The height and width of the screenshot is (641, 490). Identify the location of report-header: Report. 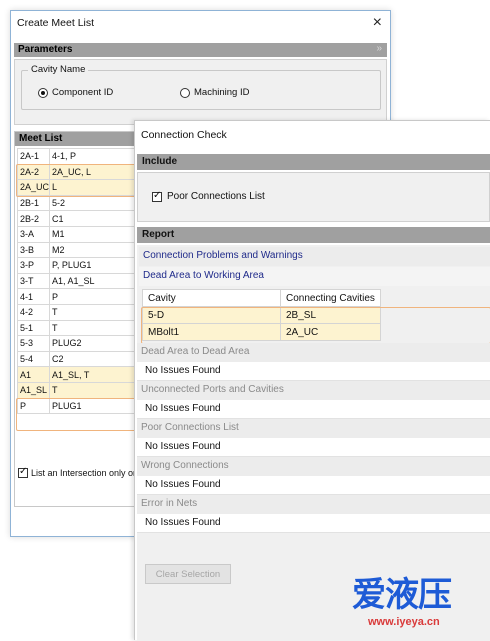
(313, 235).